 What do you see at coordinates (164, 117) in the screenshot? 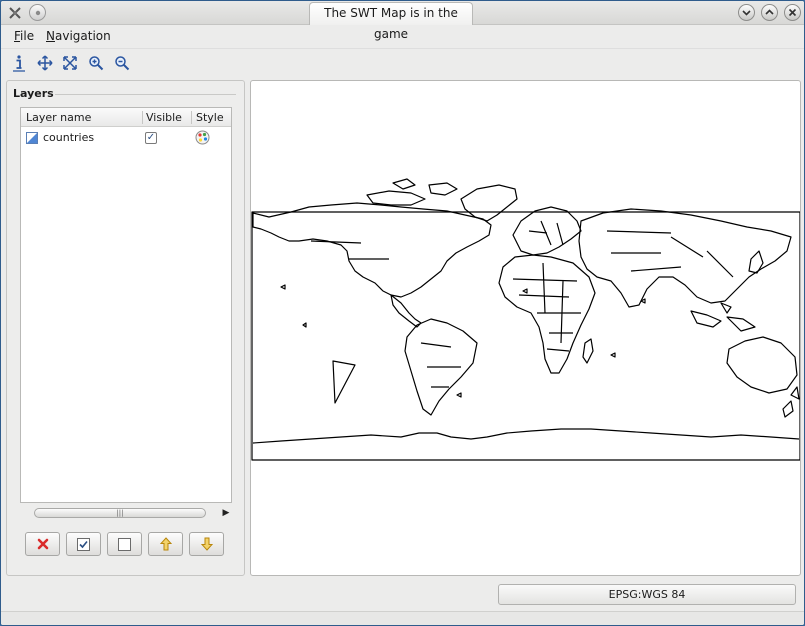
I see `column-header-visible: Visible` at bounding box center [164, 117].